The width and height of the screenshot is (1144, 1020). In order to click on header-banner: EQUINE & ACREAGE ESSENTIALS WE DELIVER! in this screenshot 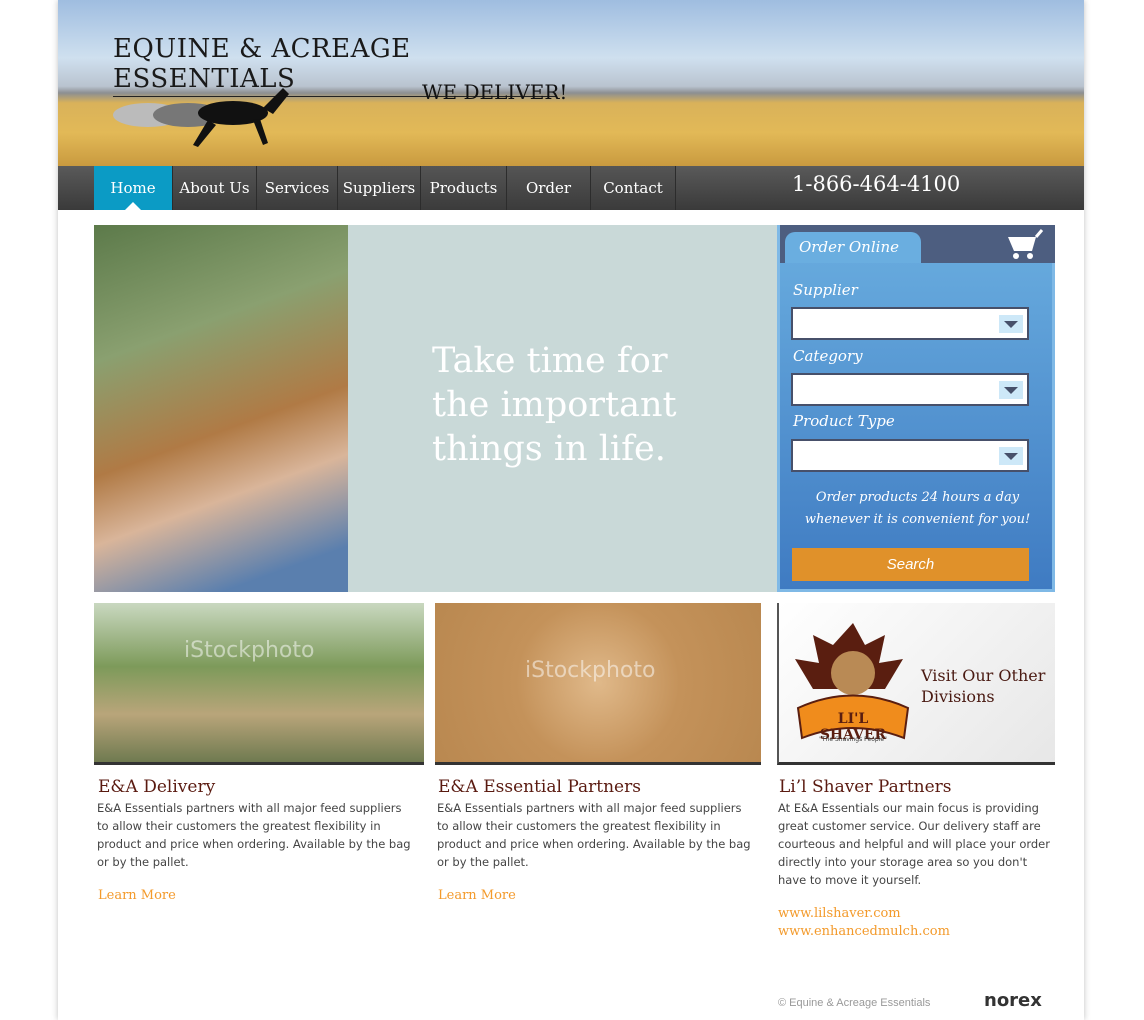, I will do `click(571, 83)`.